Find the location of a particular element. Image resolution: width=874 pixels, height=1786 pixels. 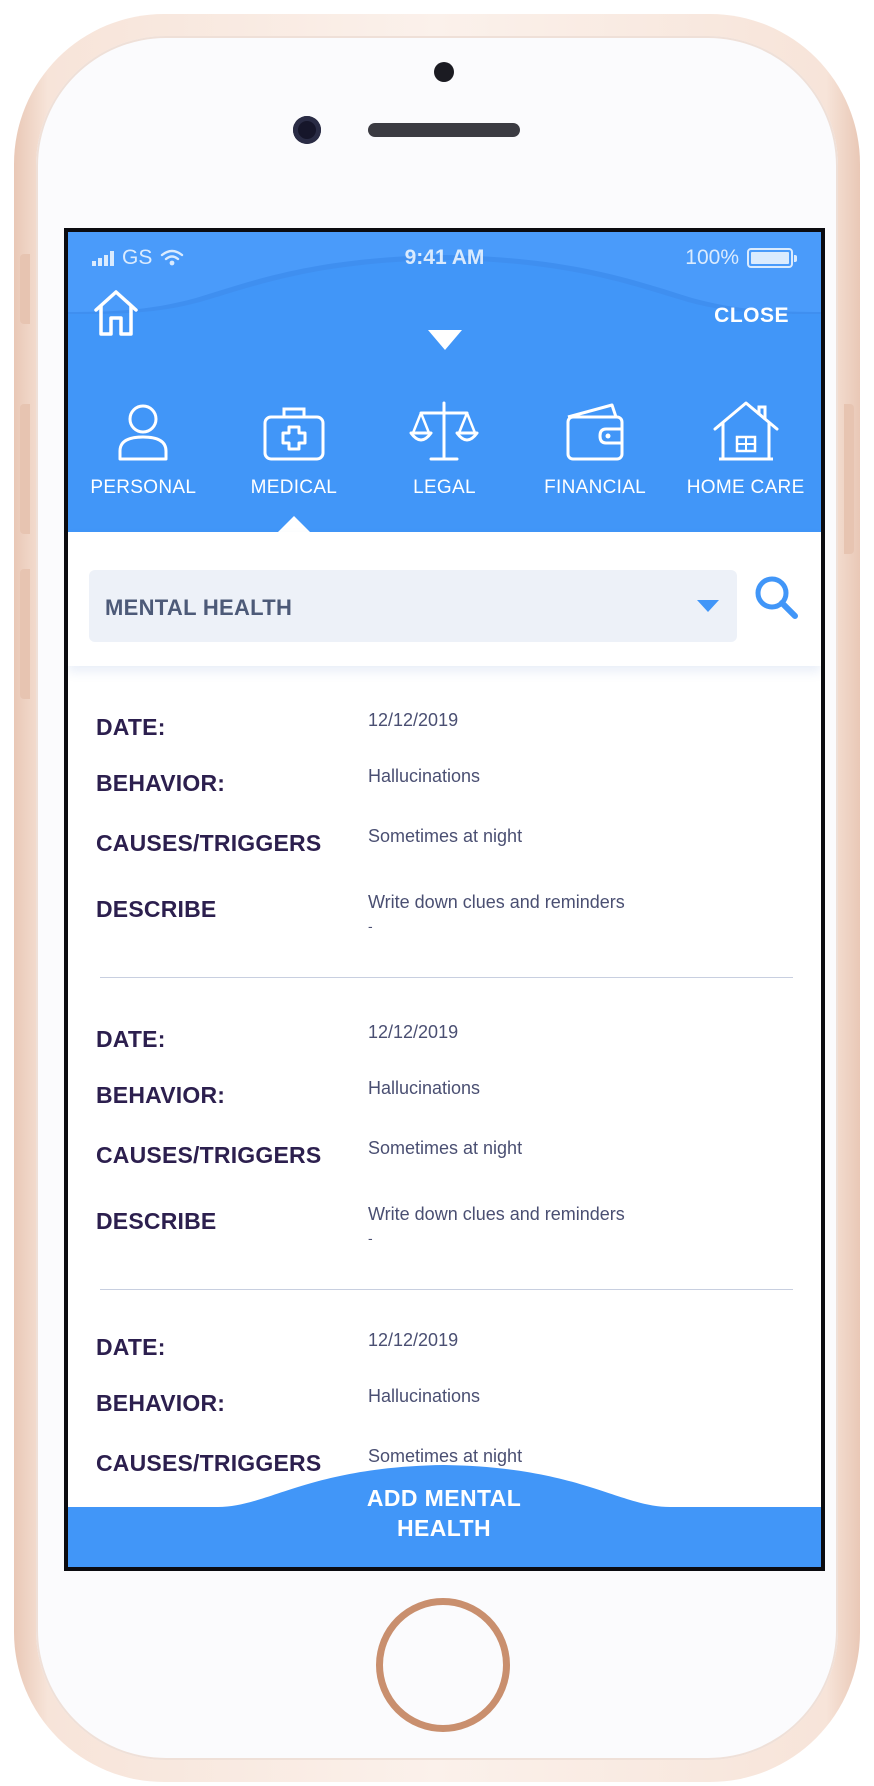

tab-label: LEGAL is located at coordinates (444, 487).